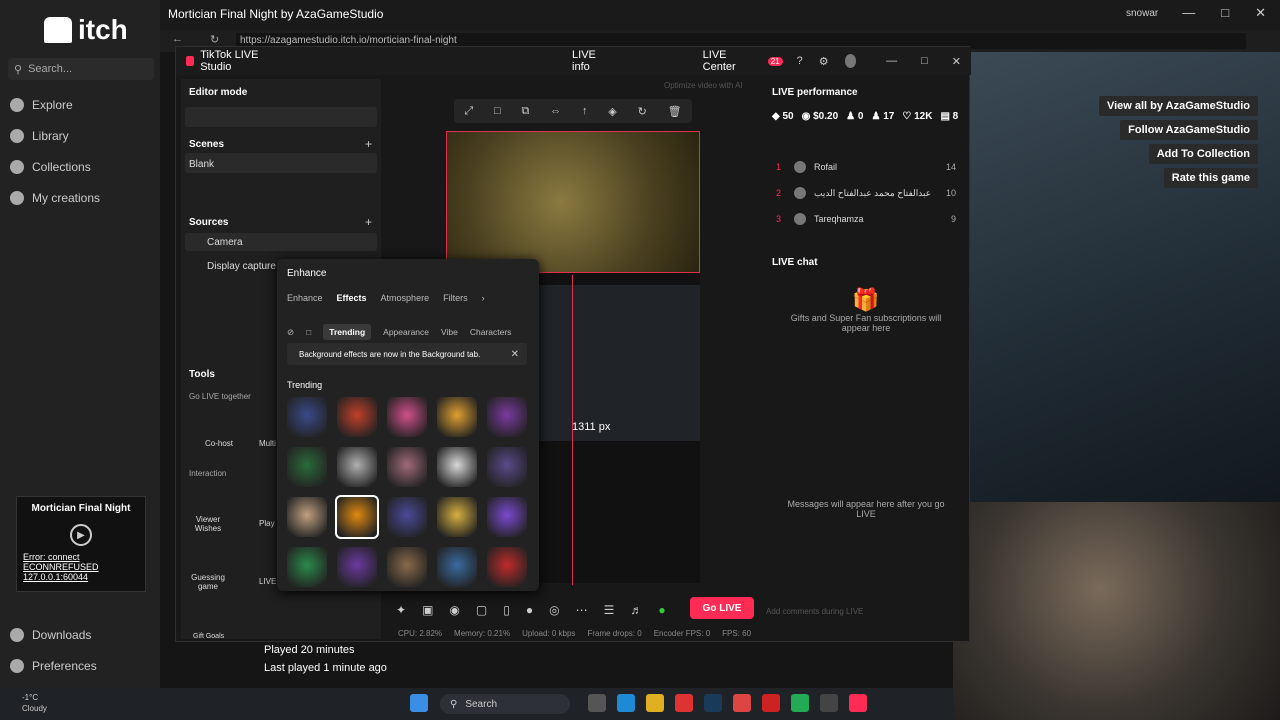 The width and height of the screenshot is (1280, 720). I want to click on subtab-appearance: Appearance, so click(406, 332).